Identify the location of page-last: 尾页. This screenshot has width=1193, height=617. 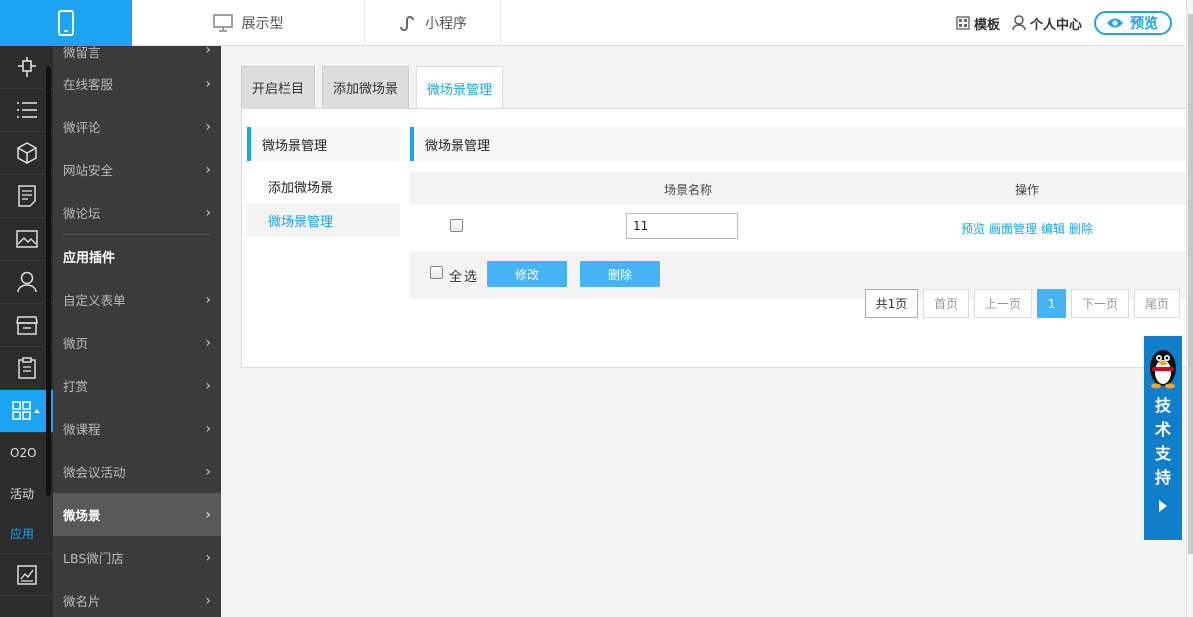
(1157, 303).